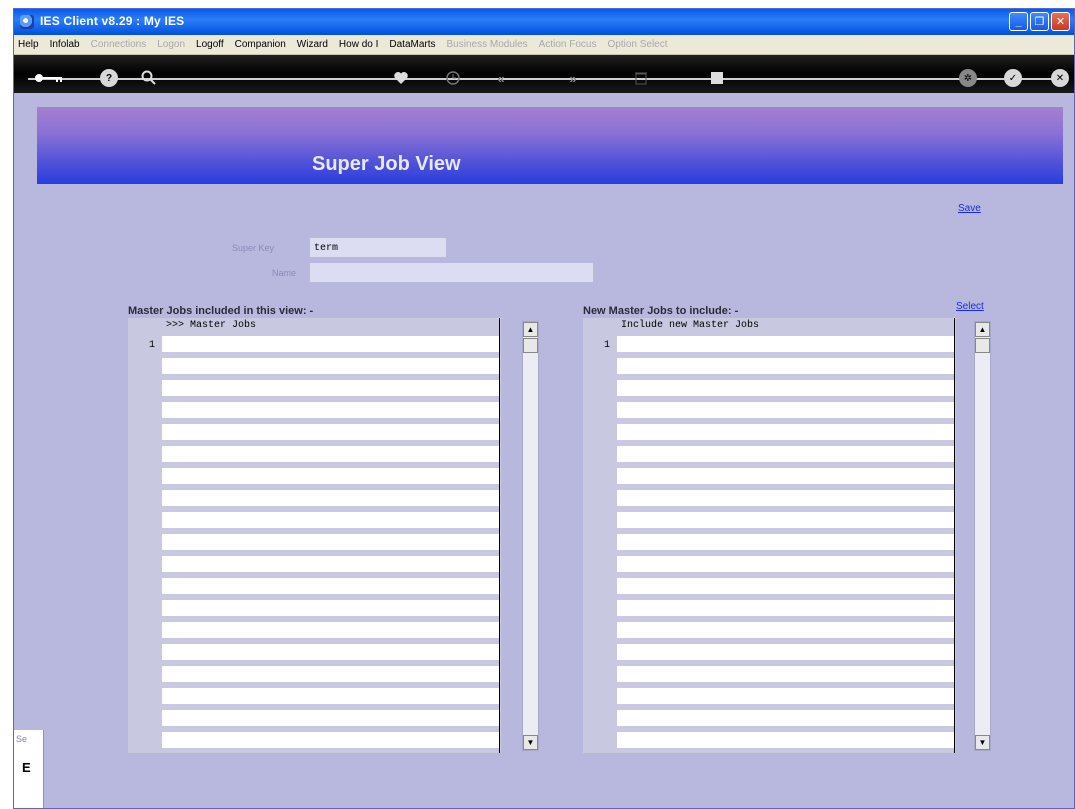 The width and height of the screenshot is (1075, 809). What do you see at coordinates (171, 44) in the screenshot?
I see `menu-logon: Logon` at bounding box center [171, 44].